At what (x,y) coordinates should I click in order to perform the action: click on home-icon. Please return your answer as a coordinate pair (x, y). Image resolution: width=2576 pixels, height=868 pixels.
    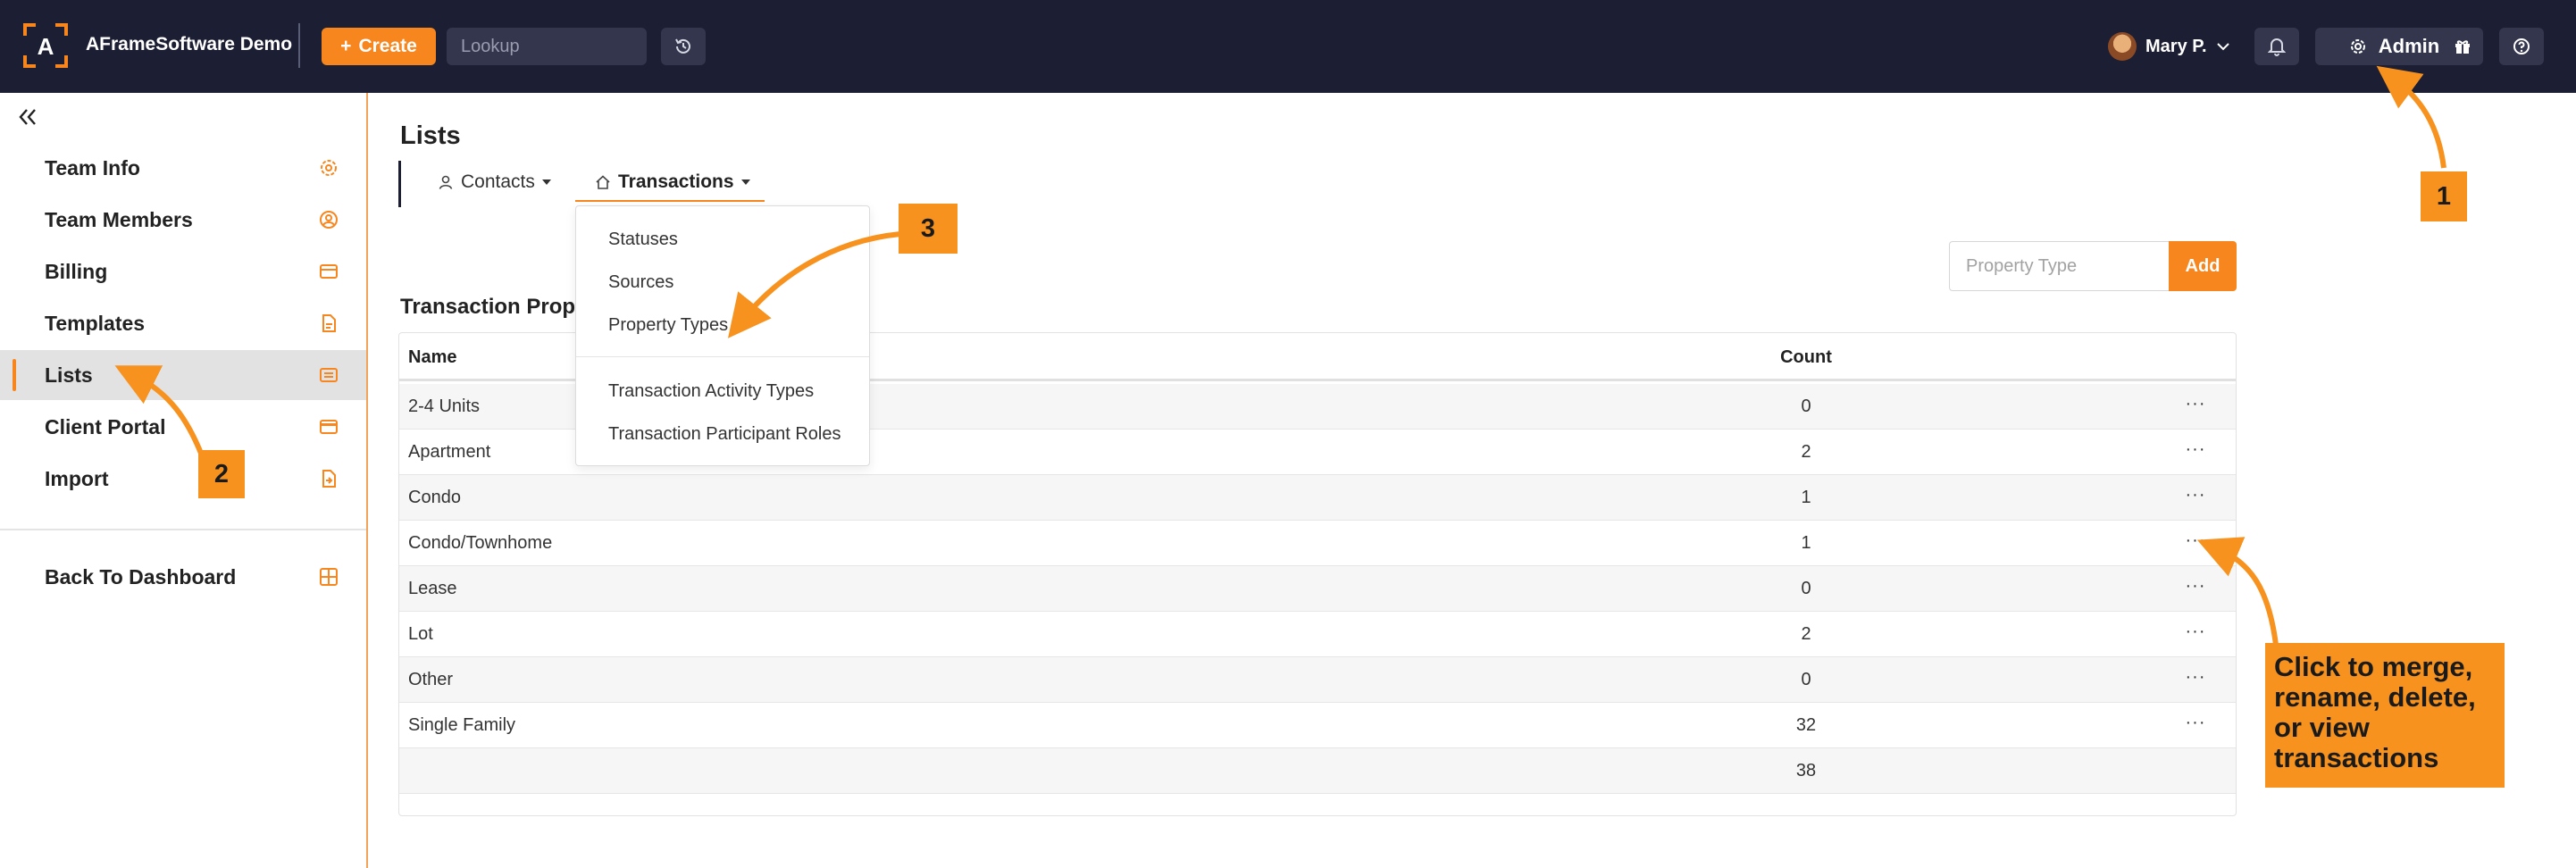
    Looking at the image, I should click on (603, 182).